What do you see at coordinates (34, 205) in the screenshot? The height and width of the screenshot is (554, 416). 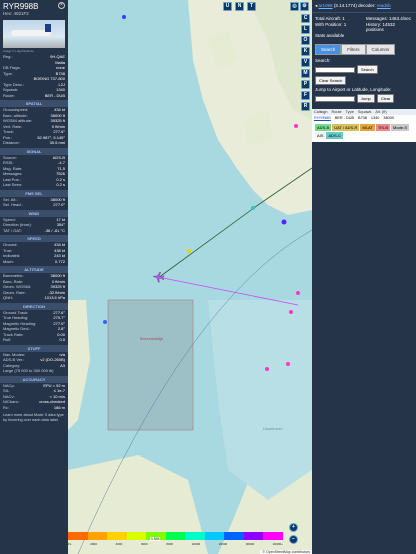 I see `info-row: Sel. Head.: 277.0°` at bounding box center [34, 205].